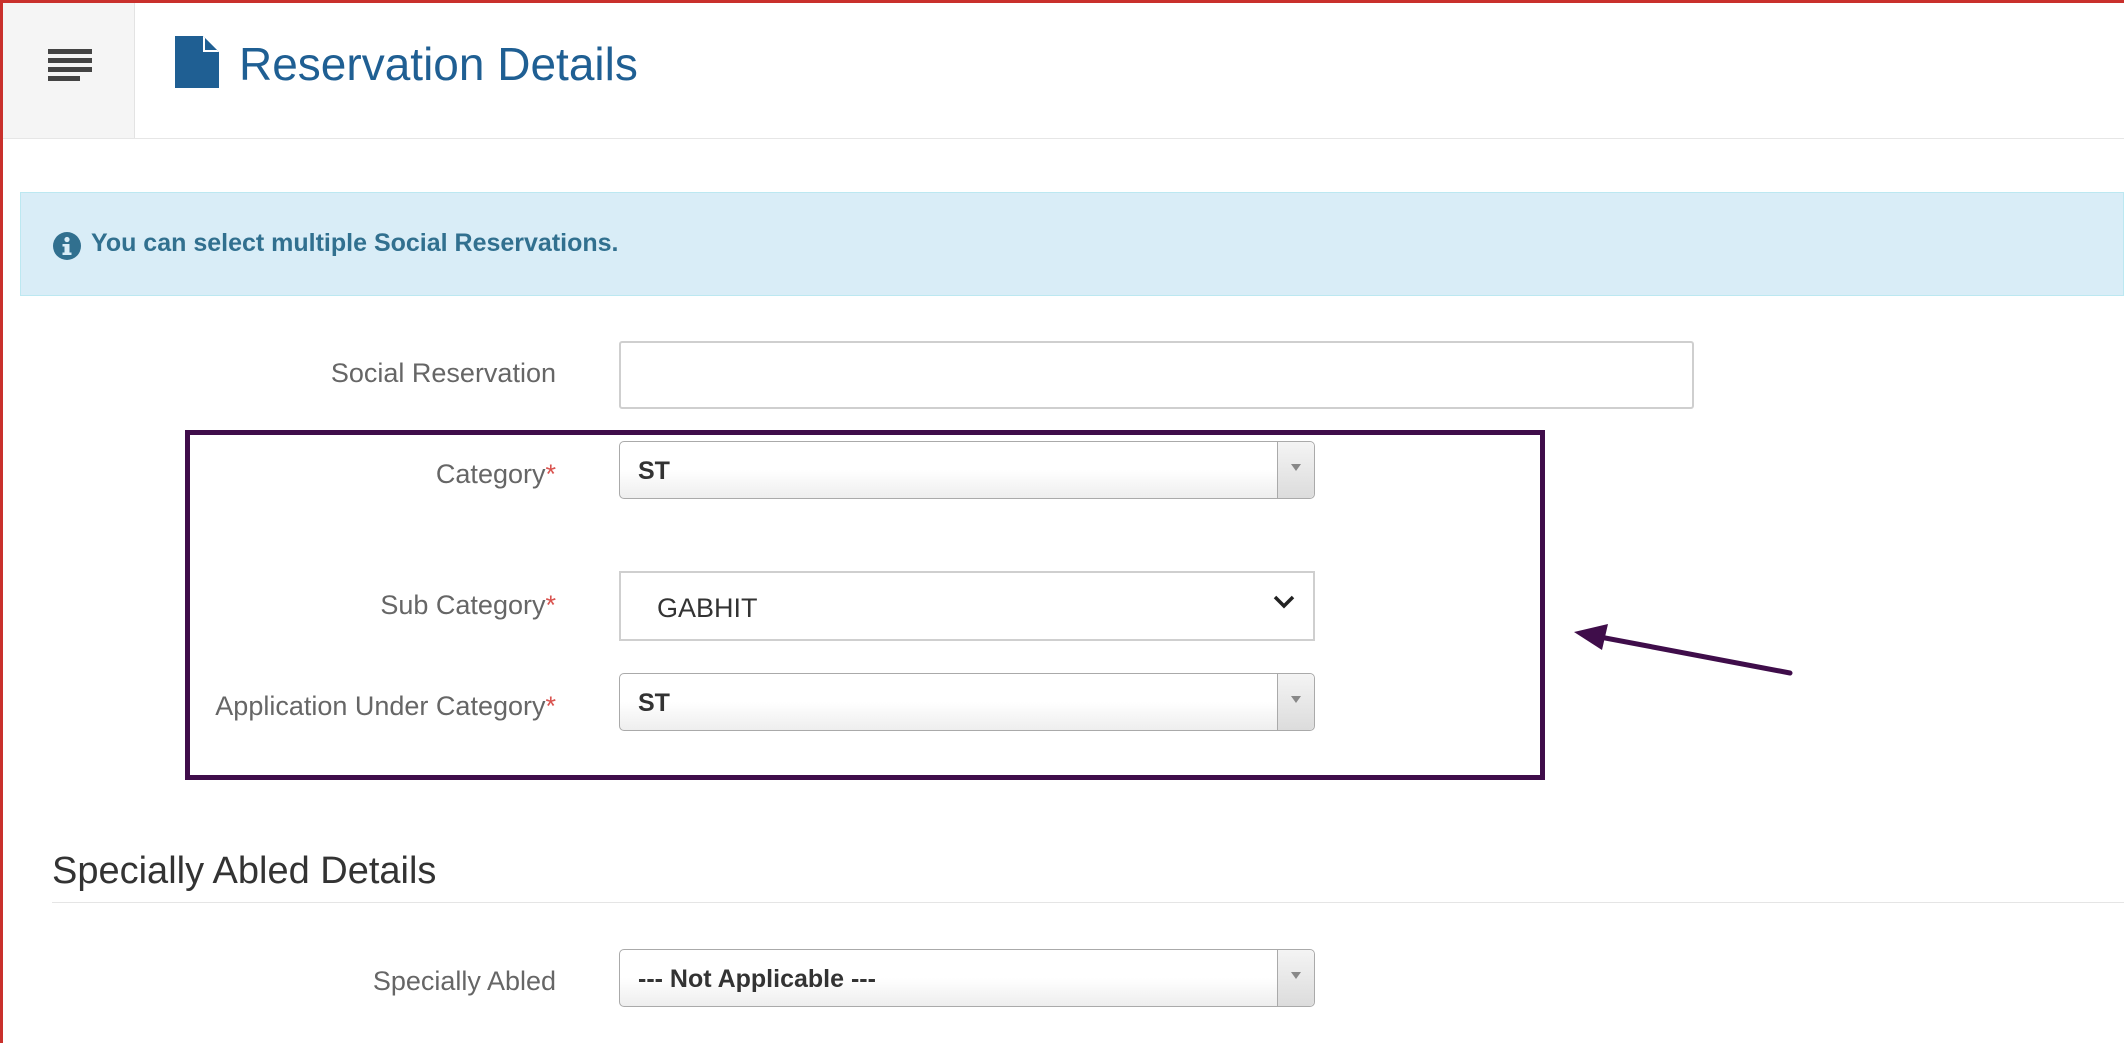 This screenshot has height=1043, width=2124. What do you see at coordinates (67, 246) in the screenshot?
I see `info-circle-icon` at bounding box center [67, 246].